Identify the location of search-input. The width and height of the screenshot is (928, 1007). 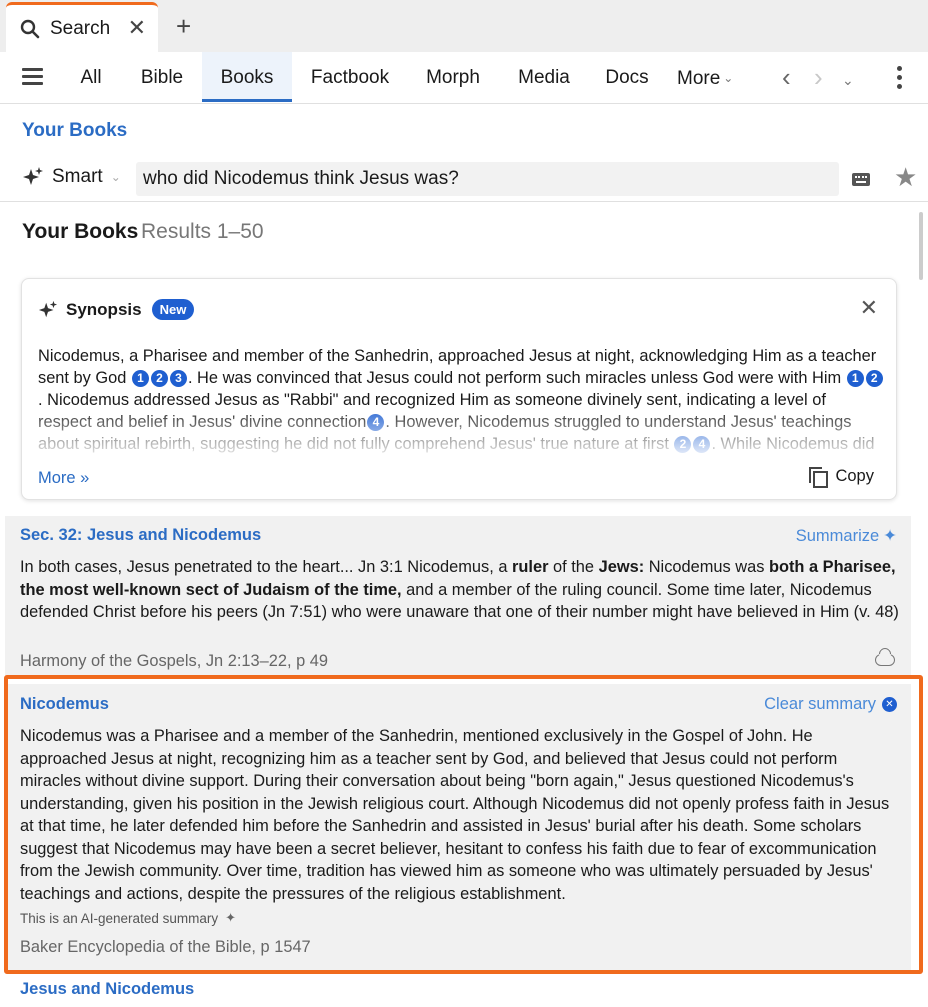
(487, 179).